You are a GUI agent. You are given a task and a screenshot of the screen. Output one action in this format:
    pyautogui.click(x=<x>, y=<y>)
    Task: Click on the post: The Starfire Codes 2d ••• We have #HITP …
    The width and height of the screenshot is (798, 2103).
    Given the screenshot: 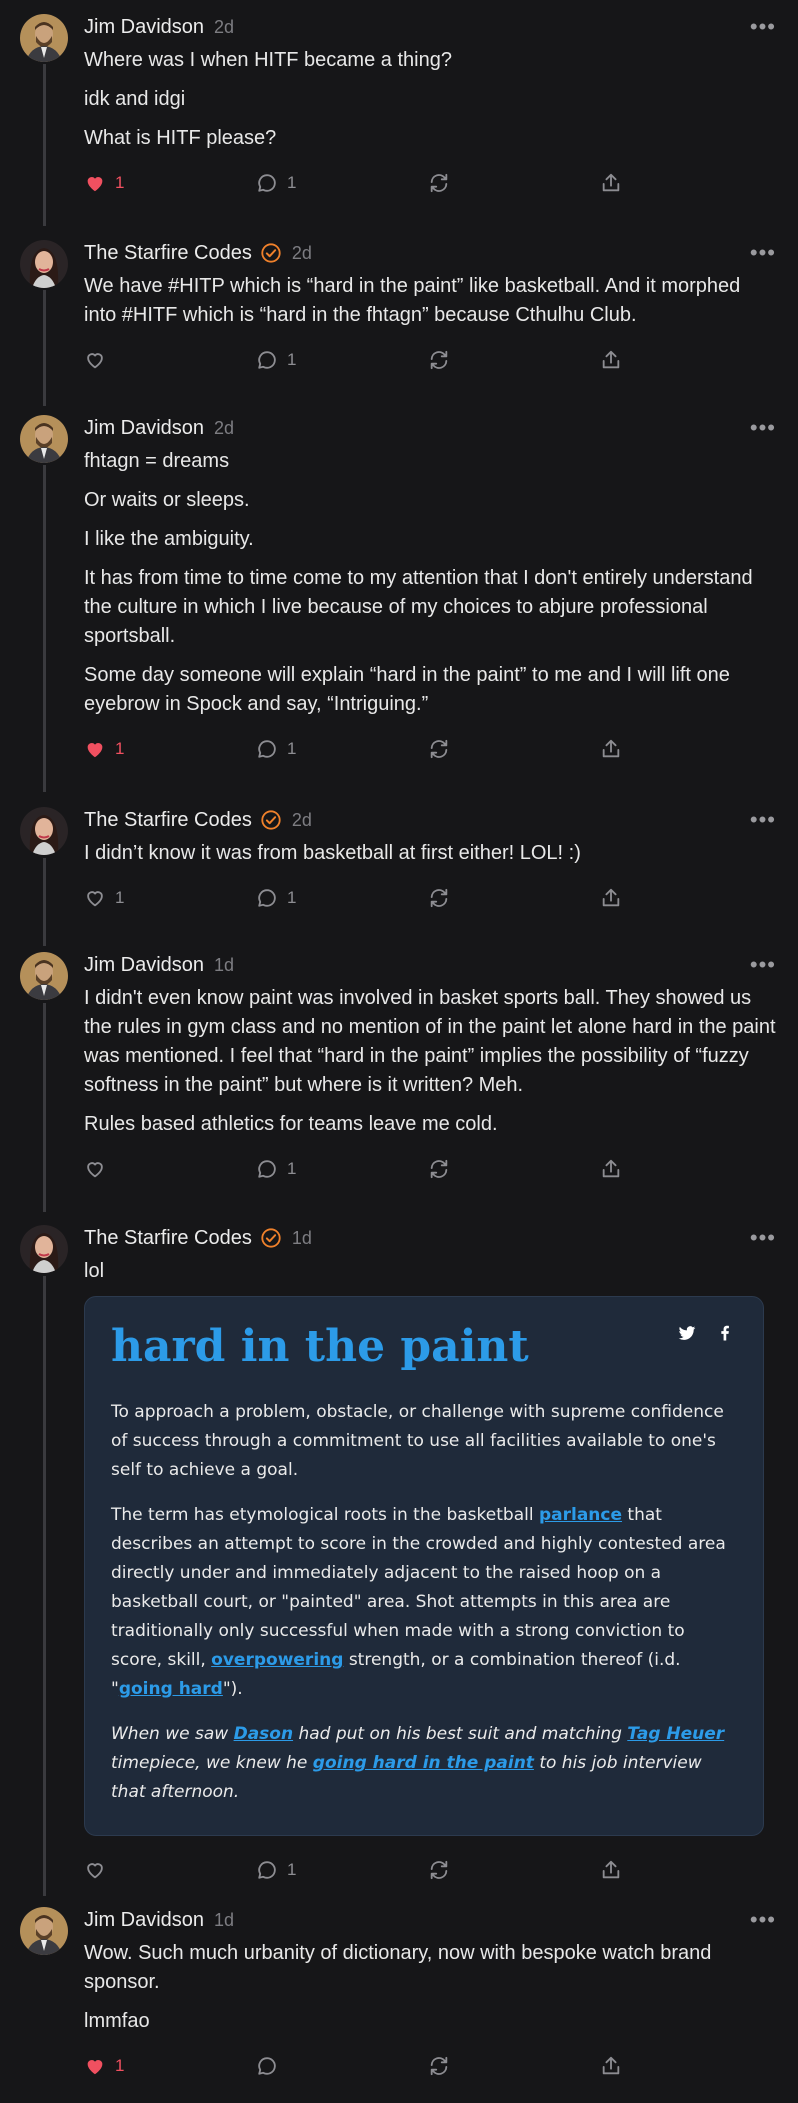 What is the action you would take?
    pyautogui.click(x=399, y=313)
    